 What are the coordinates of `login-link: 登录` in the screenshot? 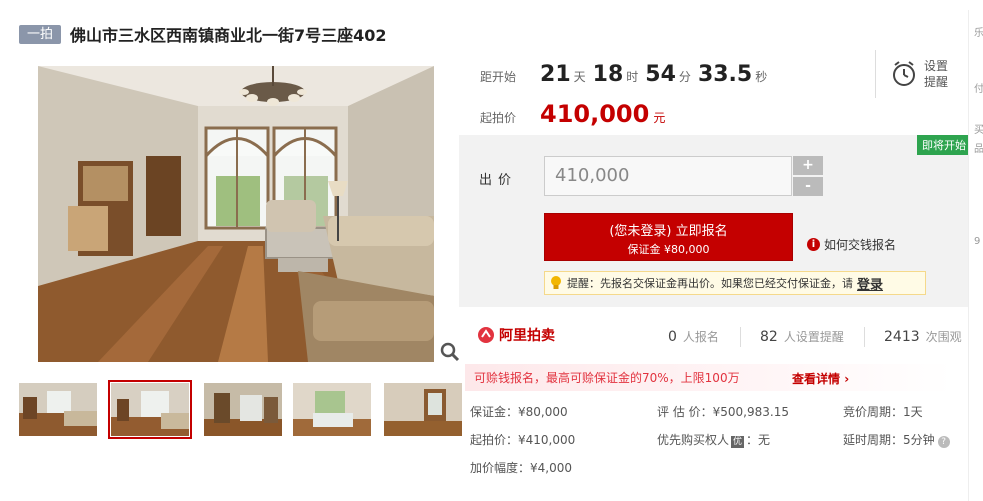 It's located at (870, 283).